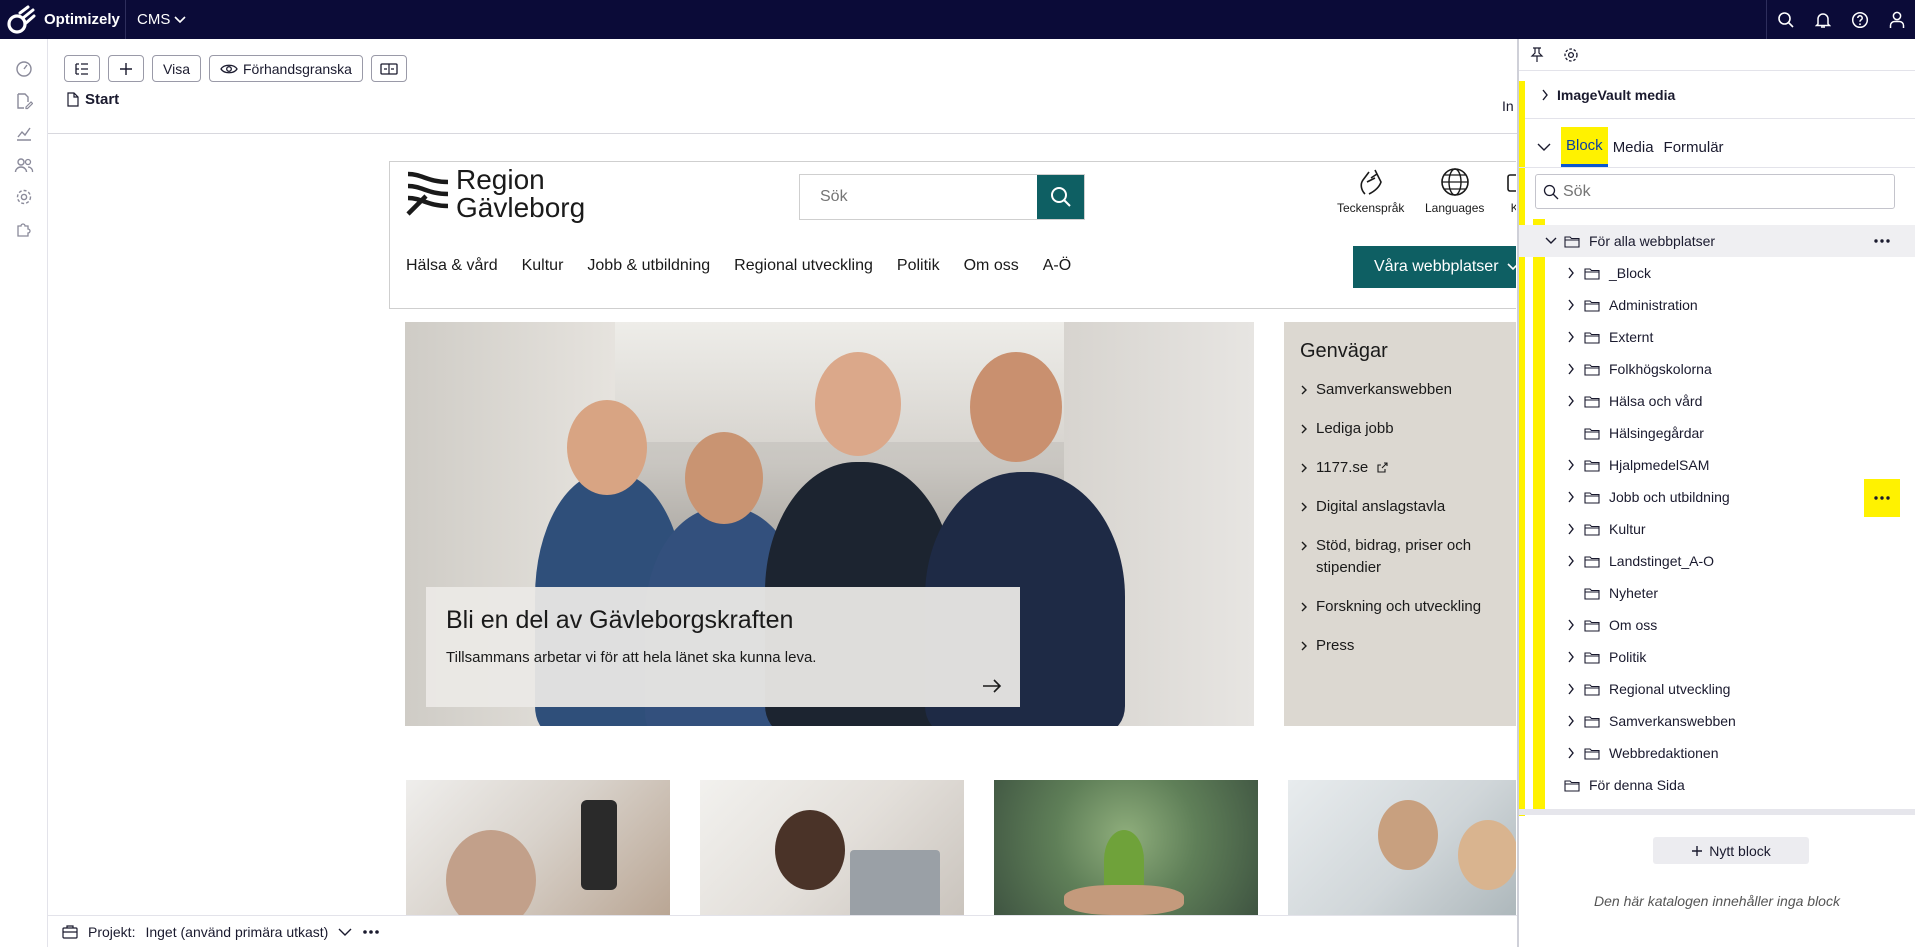 Image resolution: width=1915 pixels, height=947 pixels. Describe the element at coordinates (1717, 498) in the screenshot. I see `tree-folder-item: Jobb och utbildning` at that location.